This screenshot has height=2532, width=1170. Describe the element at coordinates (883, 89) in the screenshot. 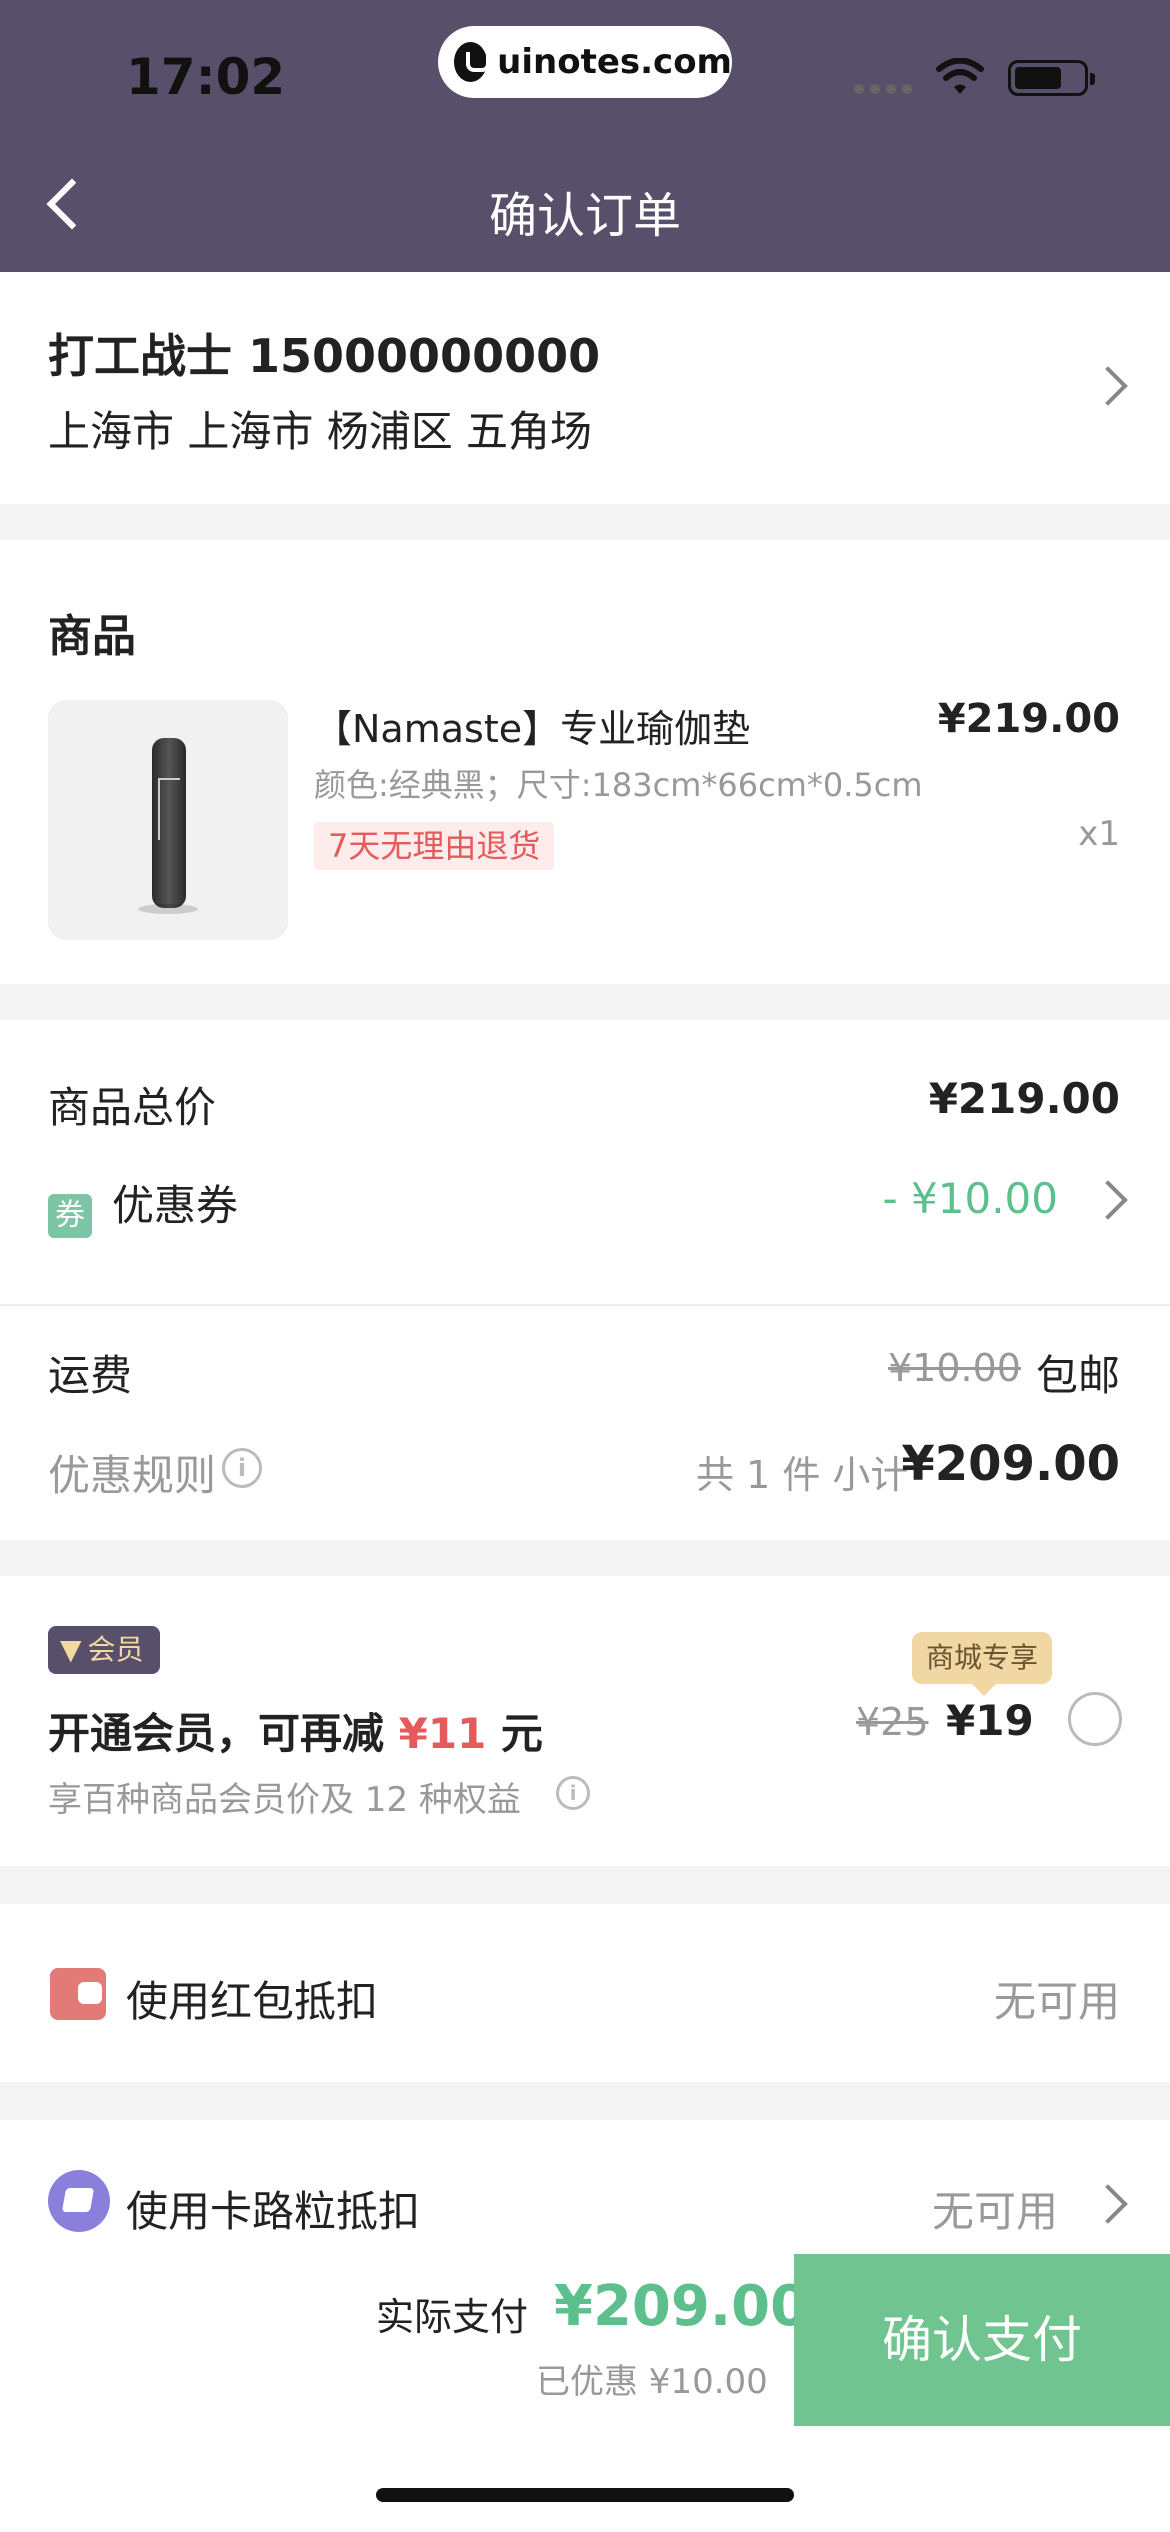

I see `signal-icon` at that location.